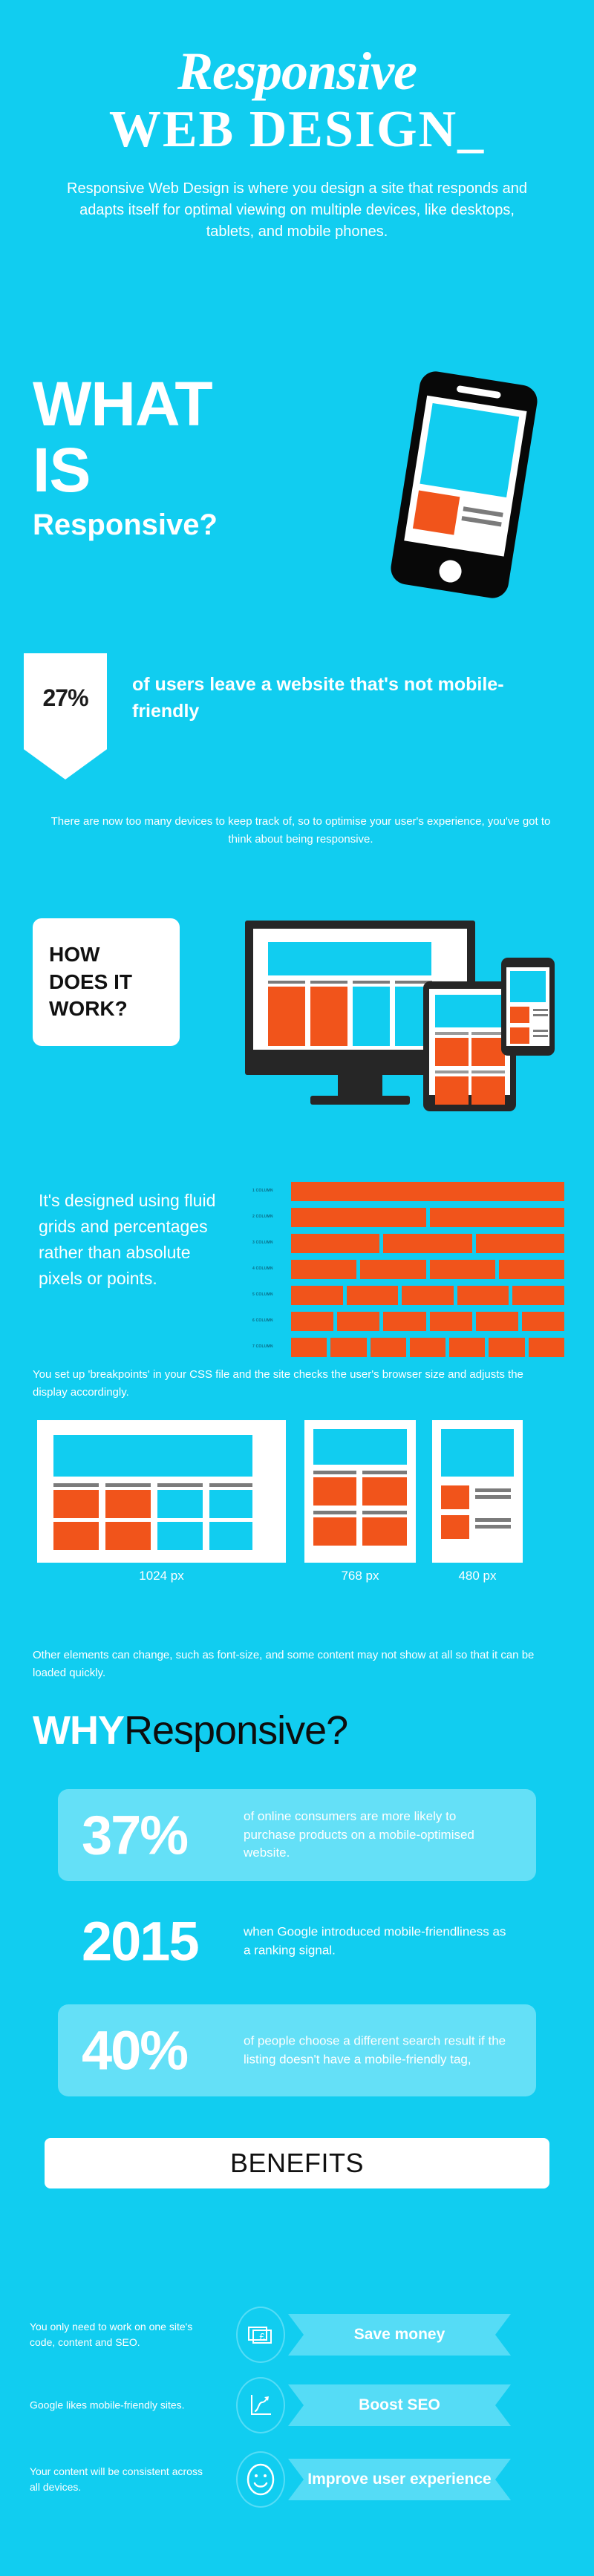 The height and width of the screenshot is (2576, 594). I want to click on why-responsive-heading: WHYResponsive?, so click(300, 1730).